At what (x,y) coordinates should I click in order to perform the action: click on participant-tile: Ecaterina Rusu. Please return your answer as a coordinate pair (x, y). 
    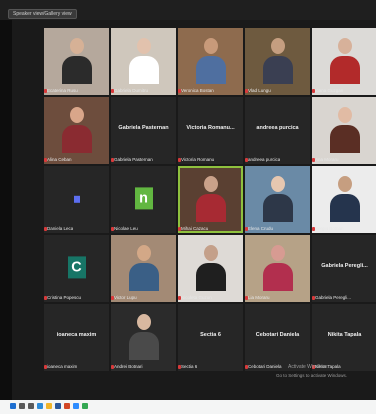
    Looking at the image, I should click on (76, 61).